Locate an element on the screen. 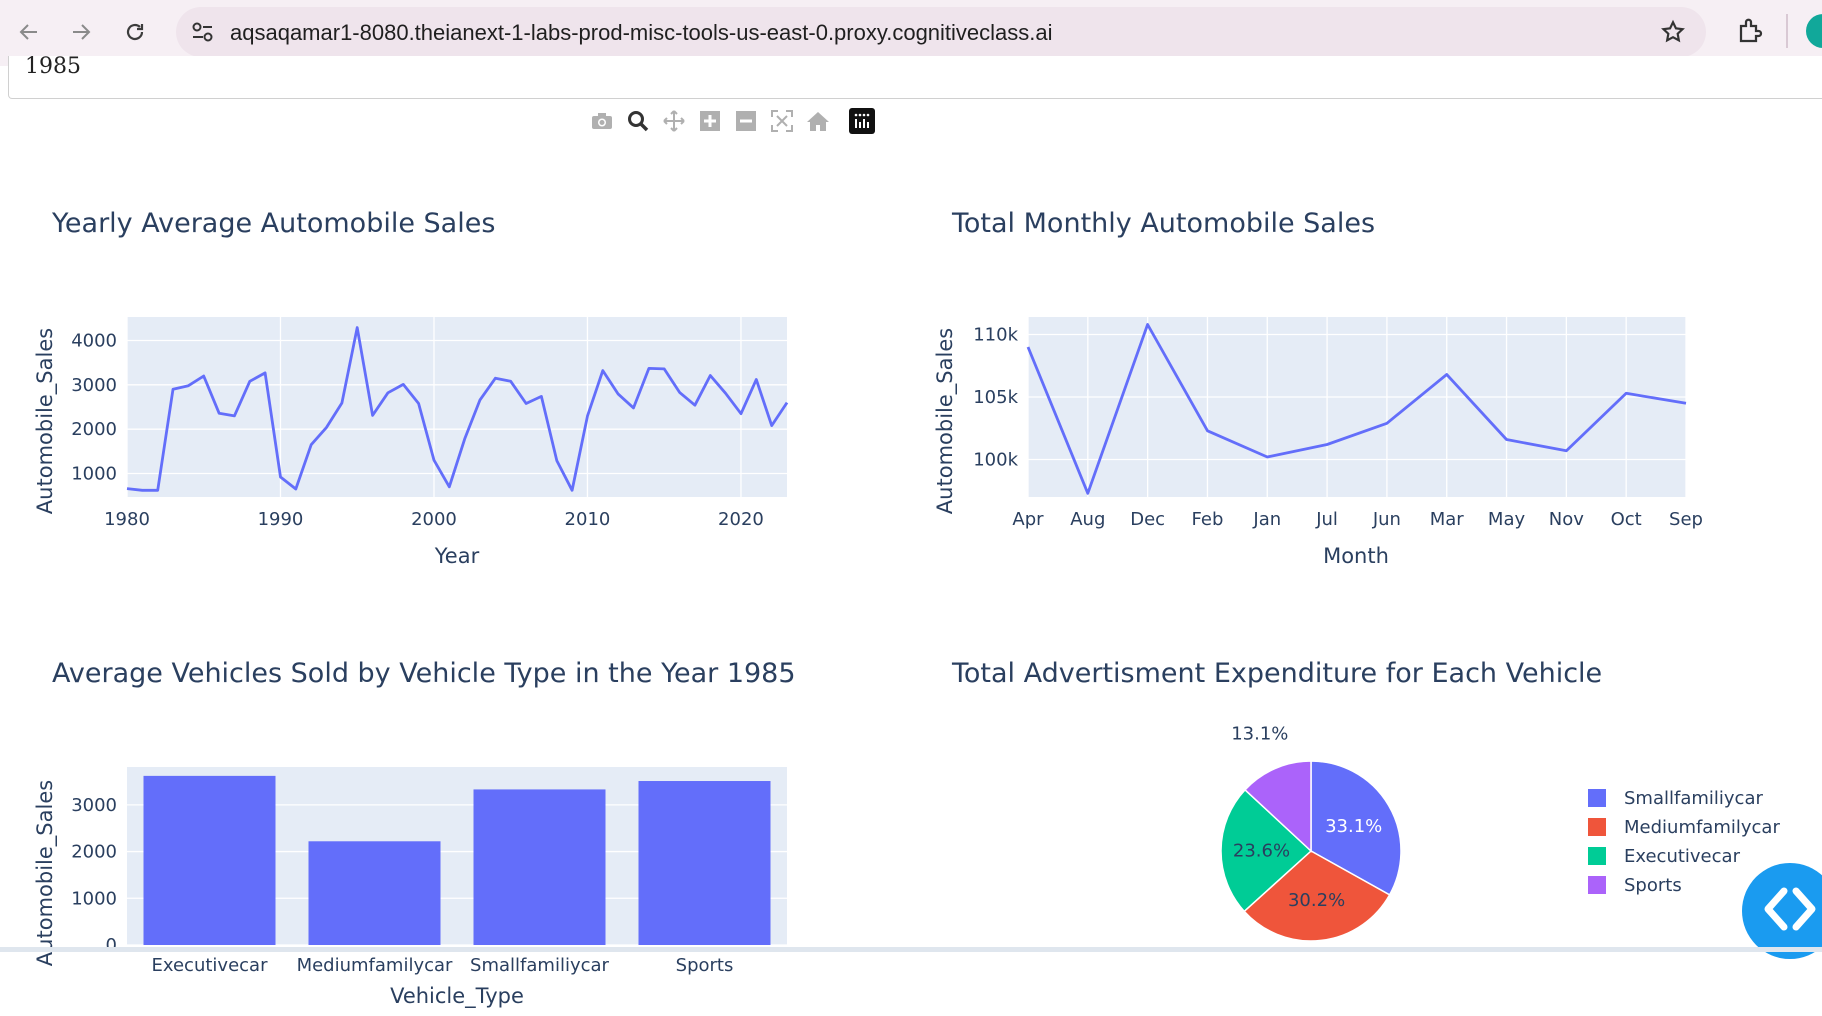  x-tick-label: 1990 is located at coordinates (281, 519).